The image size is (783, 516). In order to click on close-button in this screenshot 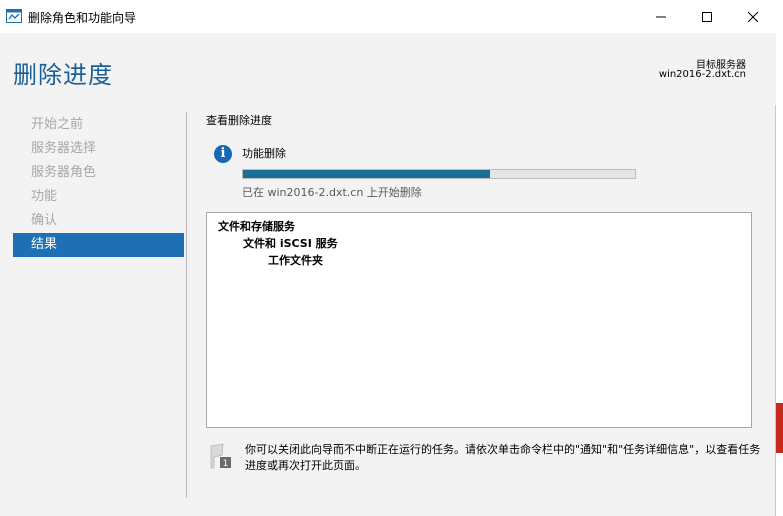, I will do `click(753, 16)`.